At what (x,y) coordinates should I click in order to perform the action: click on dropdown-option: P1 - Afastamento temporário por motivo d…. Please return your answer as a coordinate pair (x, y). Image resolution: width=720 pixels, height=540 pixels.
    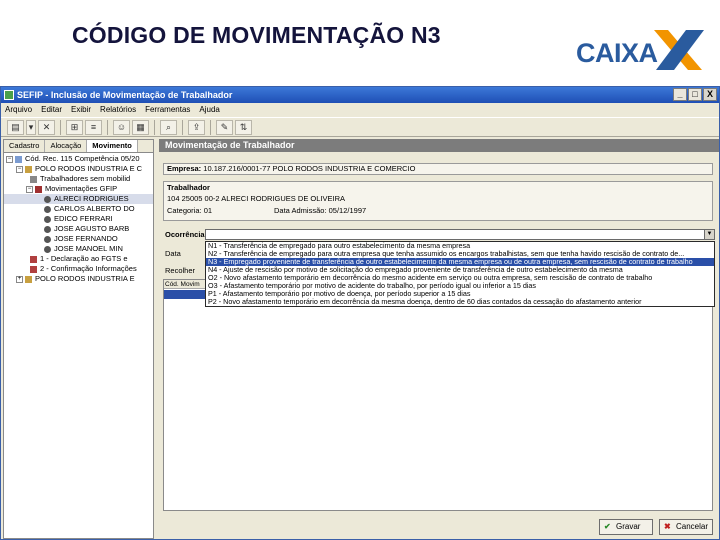
    Looking at the image, I should click on (460, 294).